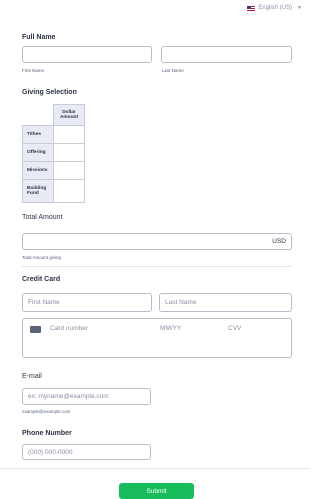 Image resolution: width=320 pixels, height=499 pixels. I want to click on last-name-sublabel: Last Name, so click(173, 70).